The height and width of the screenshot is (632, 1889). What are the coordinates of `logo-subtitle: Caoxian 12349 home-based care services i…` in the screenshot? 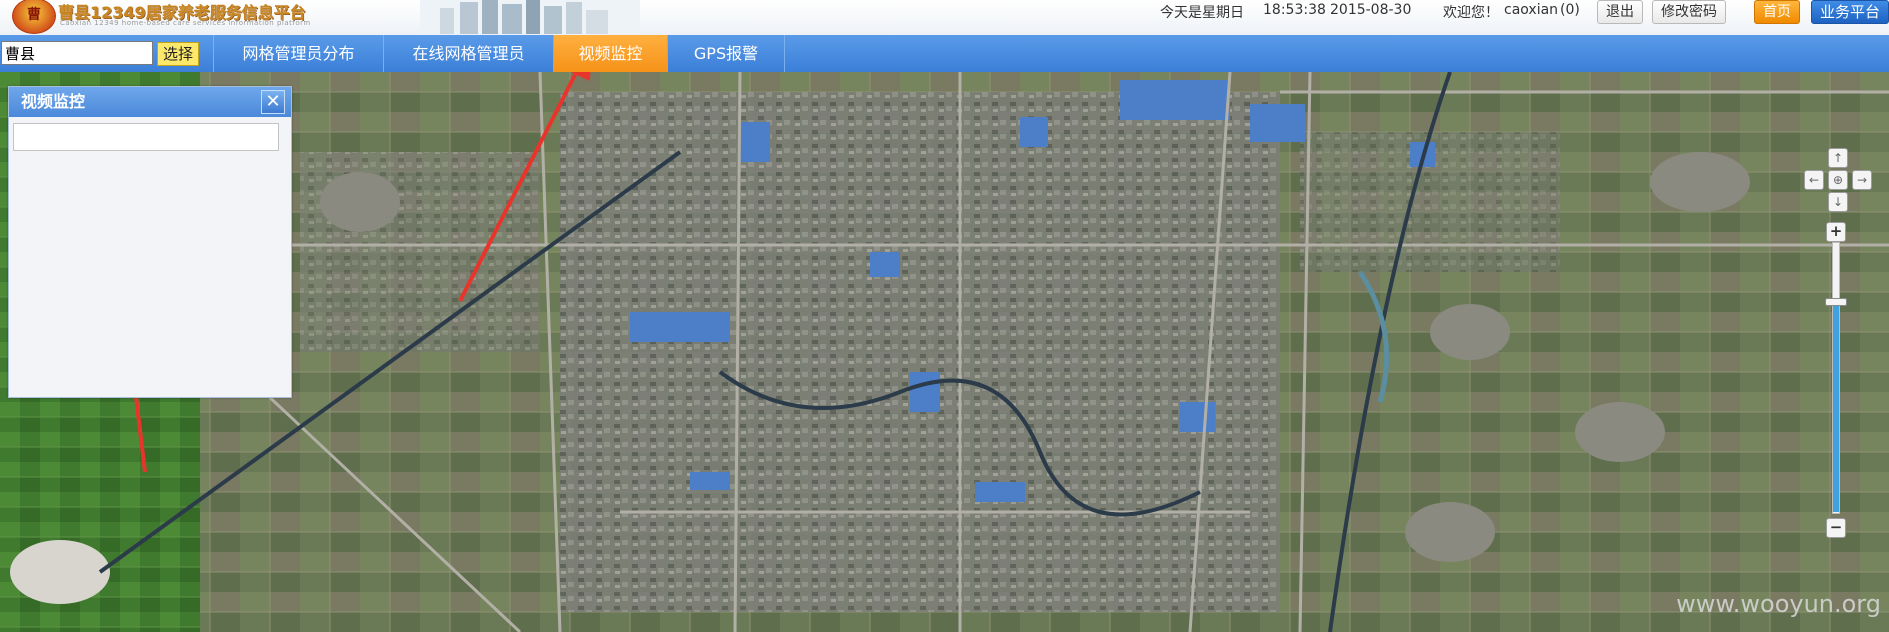 It's located at (185, 23).